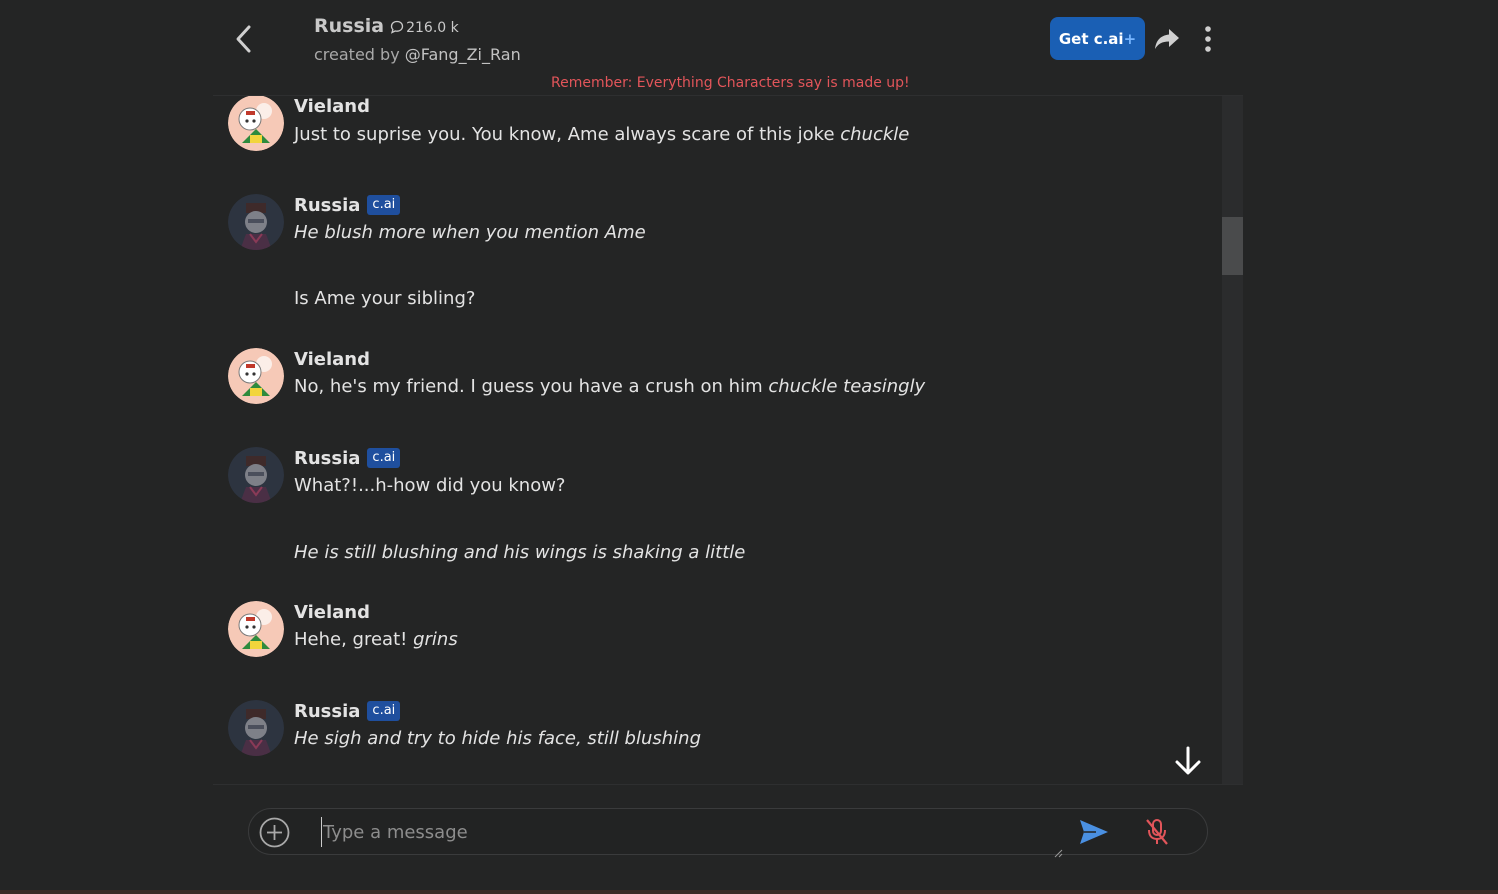 Image resolution: width=1498 pixels, height=894 pixels. I want to click on get-cai-plus-button: Get c.ai +, so click(1097, 38).